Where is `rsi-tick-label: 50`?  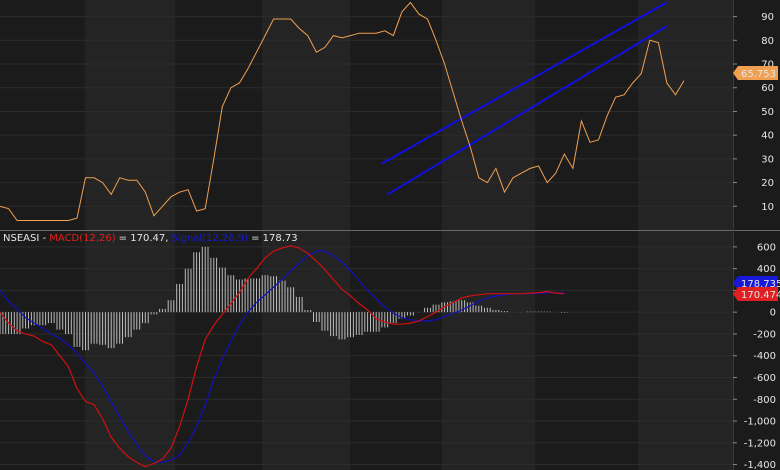
rsi-tick-label: 50 is located at coordinates (767, 112).